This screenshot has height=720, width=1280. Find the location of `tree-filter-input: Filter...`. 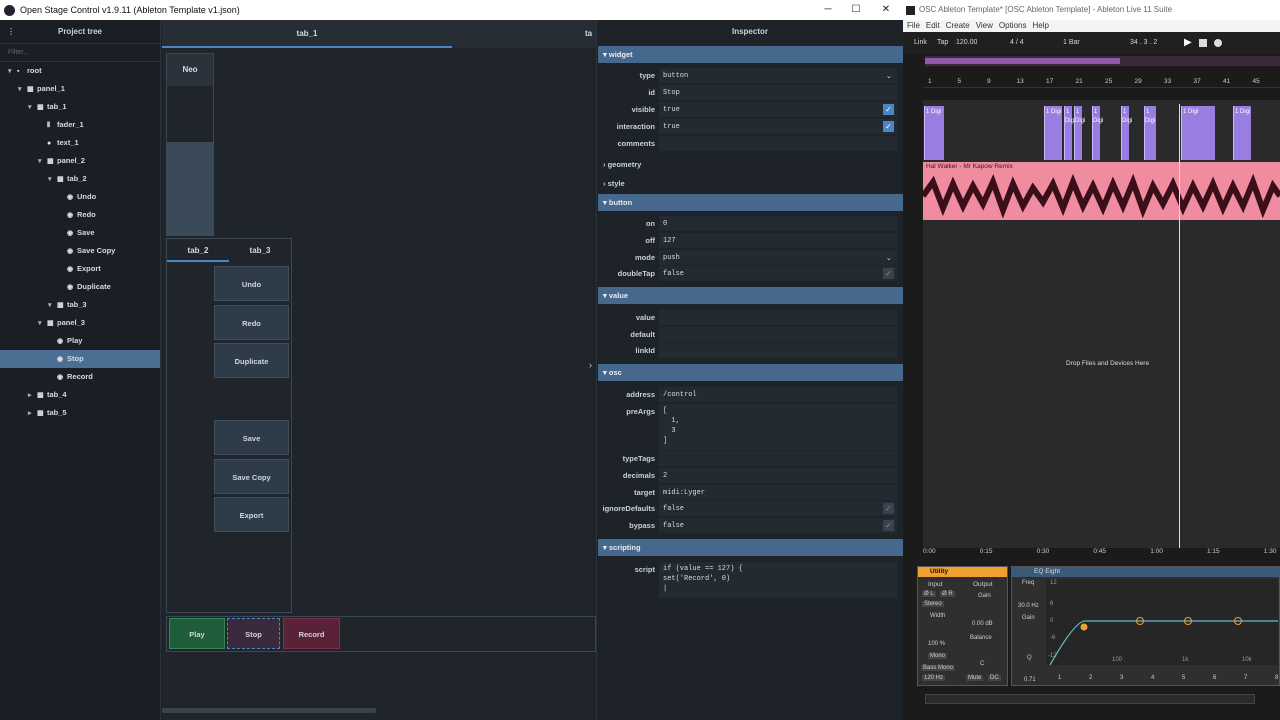

tree-filter-input: Filter... is located at coordinates (80, 53).